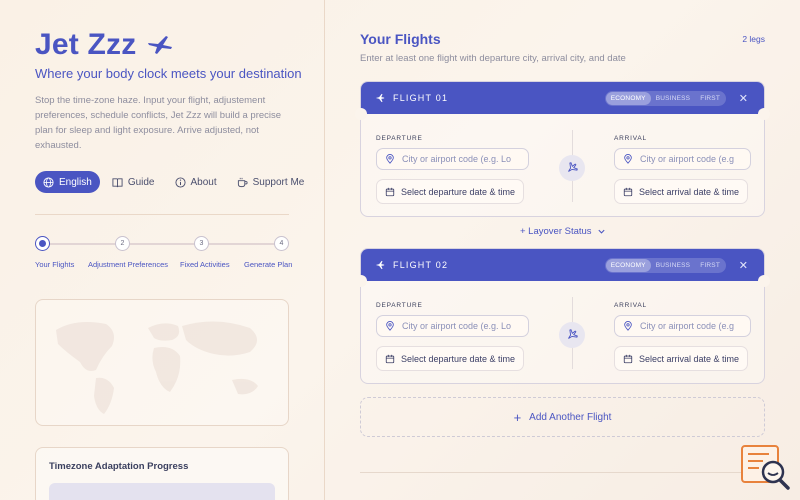 The image size is (800, 500). What do you see at coordinates (119, 466) in the screenshot?
I see `progress-title: Timezone Adaptation Progress` at bounding box center [119, 466].